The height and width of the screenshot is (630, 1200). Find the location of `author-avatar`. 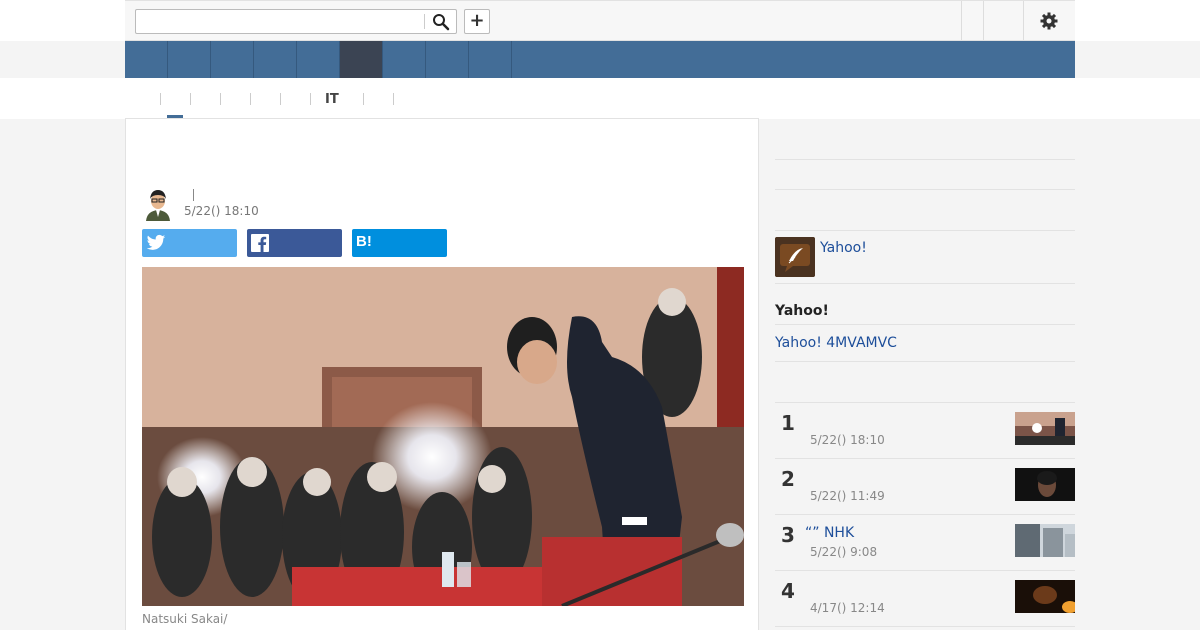

author-avatar is located at coordinates (158, 204).